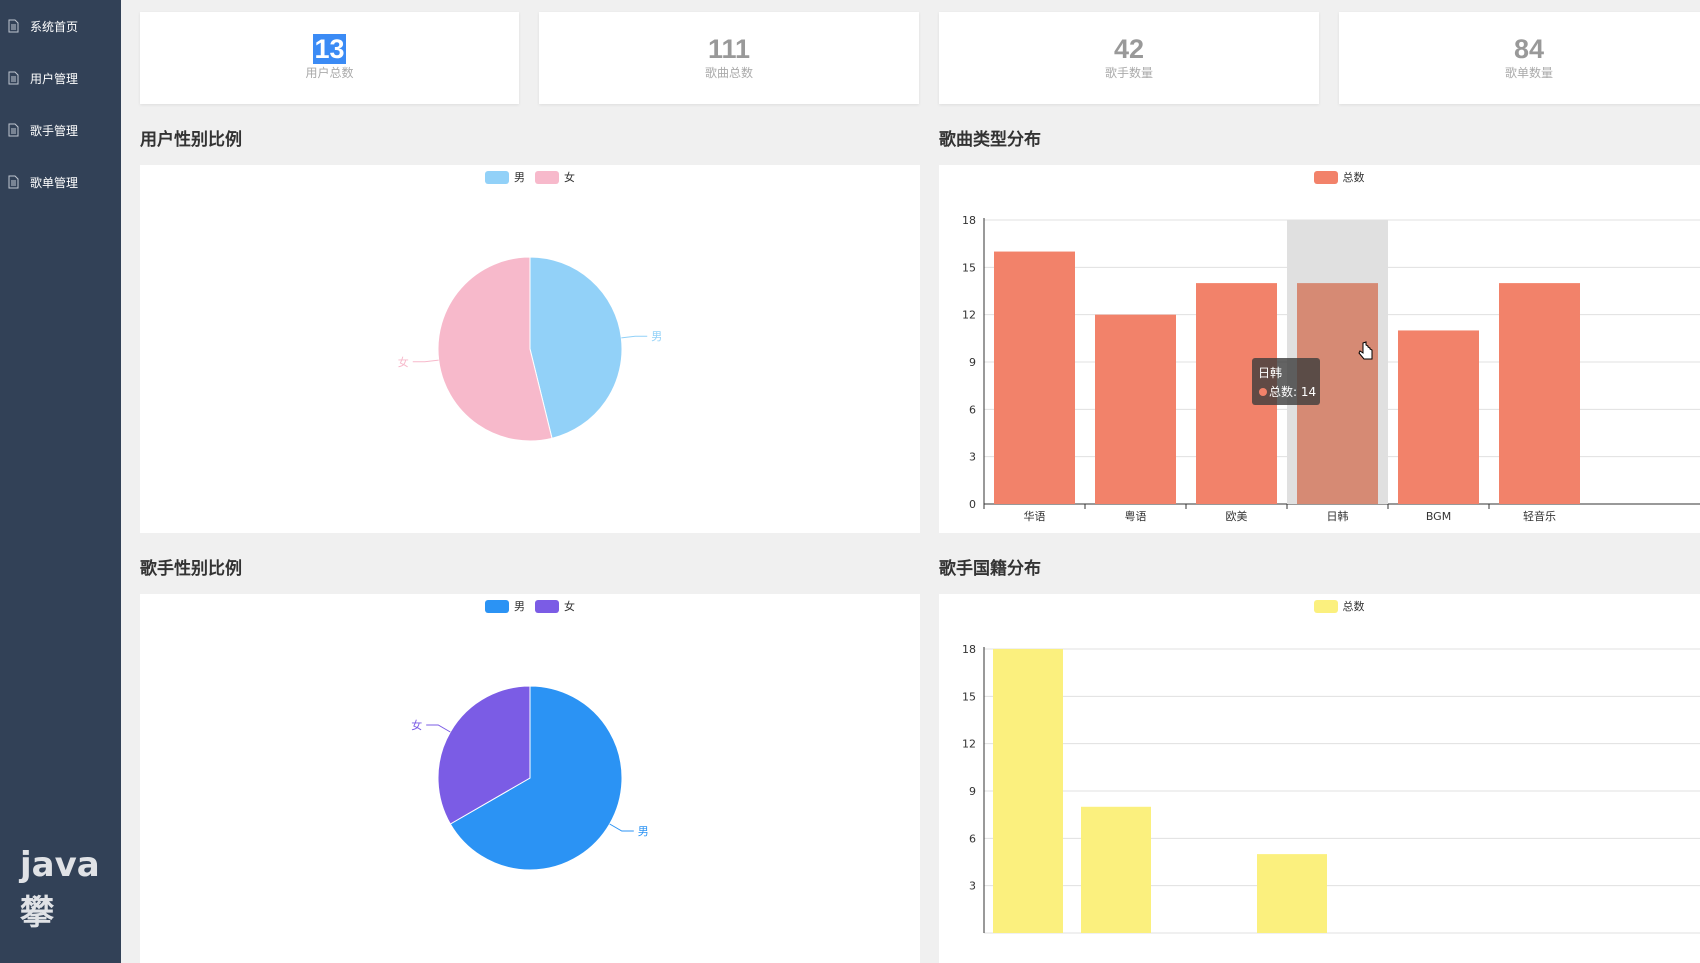 The image size is (1700, 963). Describe the element at coordinates (1331, 368) in the screenshot. I see `song-type-bar-chart: 0369121518华语 粤语 欧美 日韩 BGM 轻音乐日韩总数: 14` at that location.